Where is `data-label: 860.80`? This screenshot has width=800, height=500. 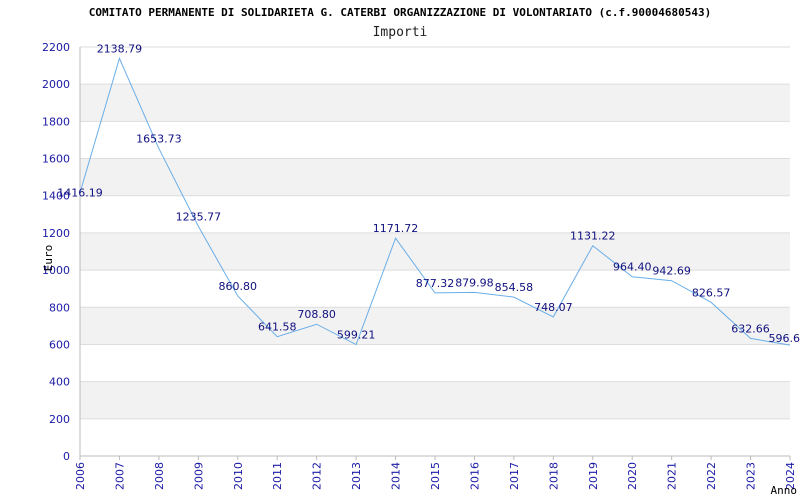
data-label: 860.80 is located at coordinates (238, 286).